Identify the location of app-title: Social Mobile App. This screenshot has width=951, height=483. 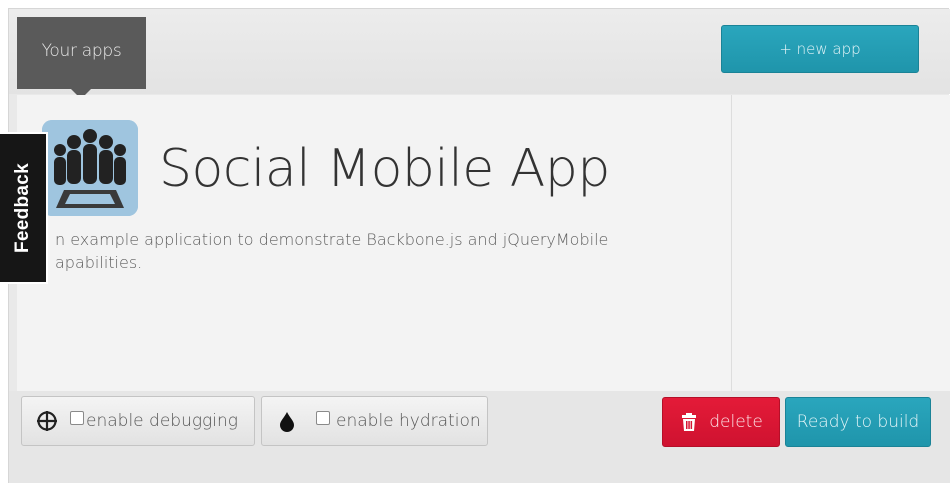
(384, 169).